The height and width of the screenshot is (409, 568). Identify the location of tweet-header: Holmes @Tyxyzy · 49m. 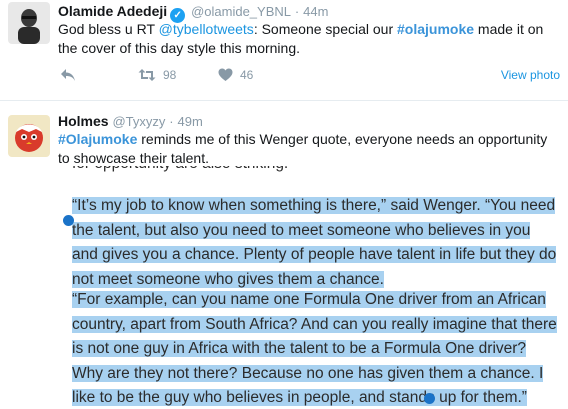
(130, 121).